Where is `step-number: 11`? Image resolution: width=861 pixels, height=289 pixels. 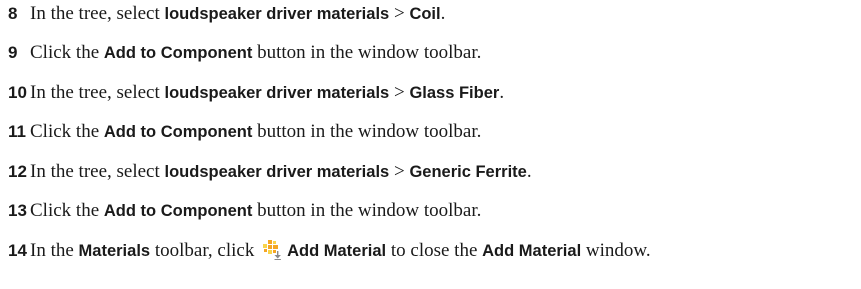 step-number: 11 is located at coordinates (17, 131).